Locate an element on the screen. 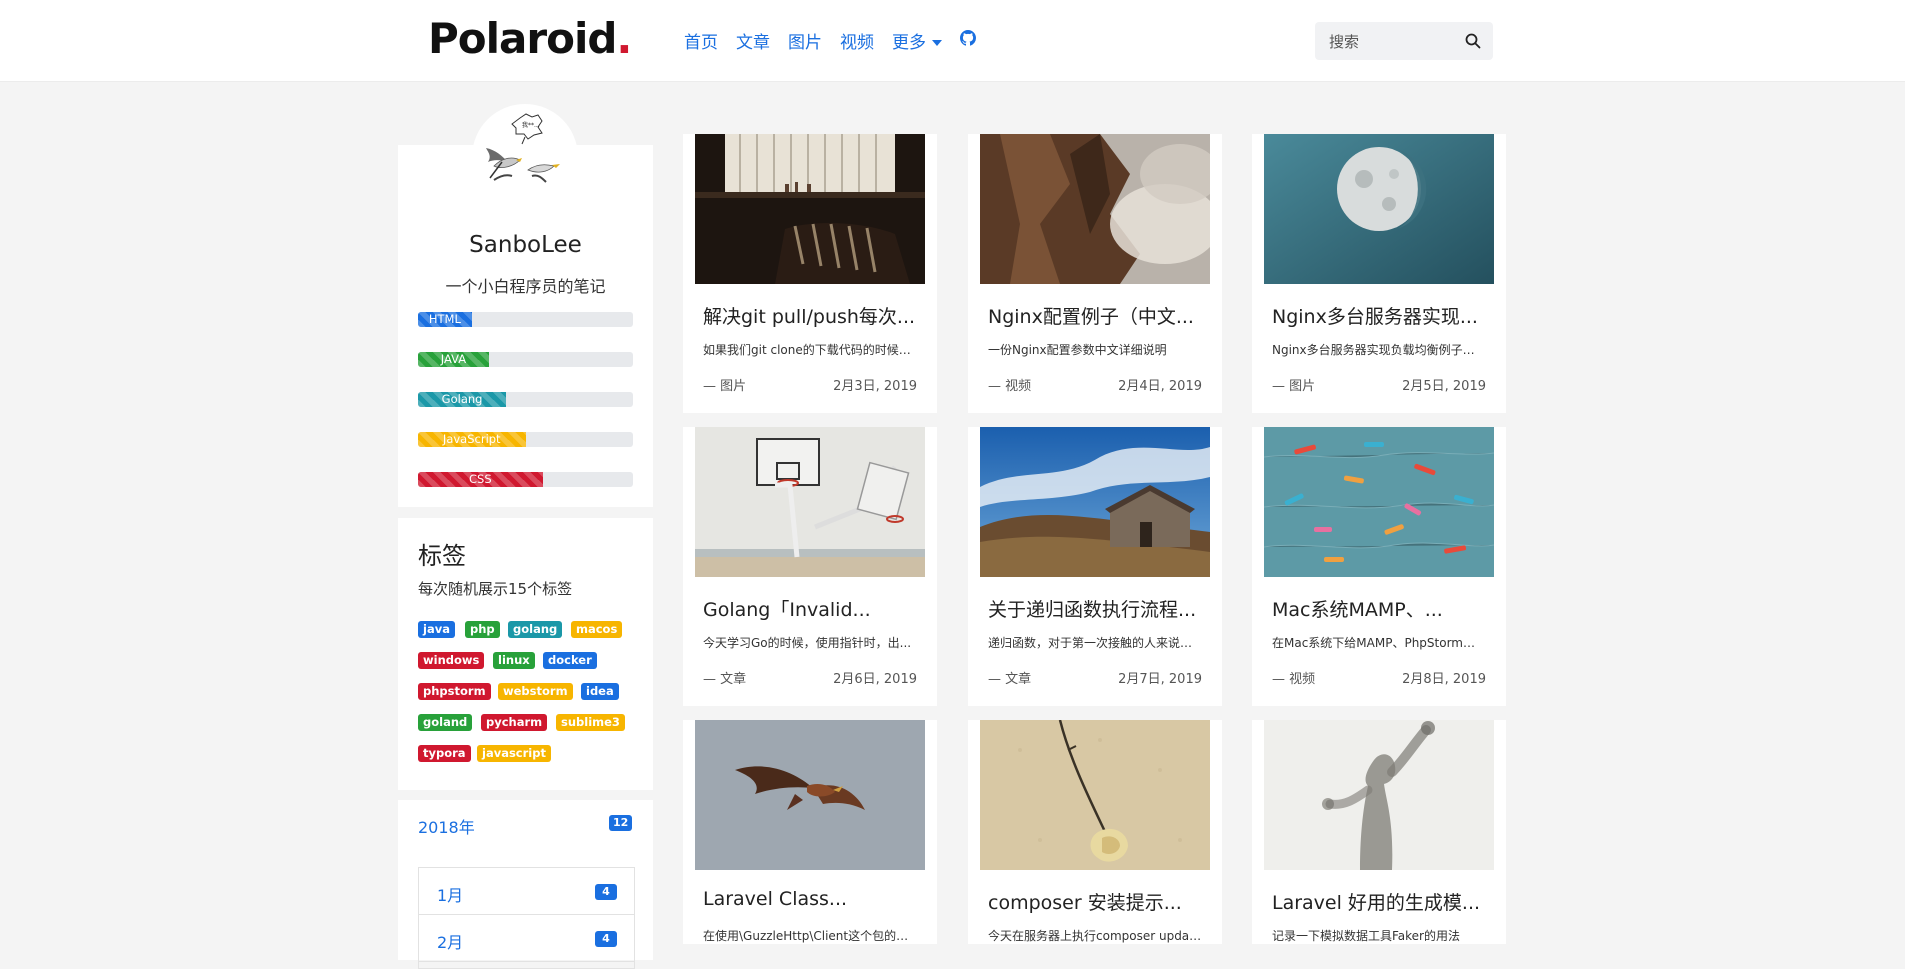 The width and height of the screenshot is (1905, 969). brand-logo: Polaroid. is located at coordinates (530, 38).